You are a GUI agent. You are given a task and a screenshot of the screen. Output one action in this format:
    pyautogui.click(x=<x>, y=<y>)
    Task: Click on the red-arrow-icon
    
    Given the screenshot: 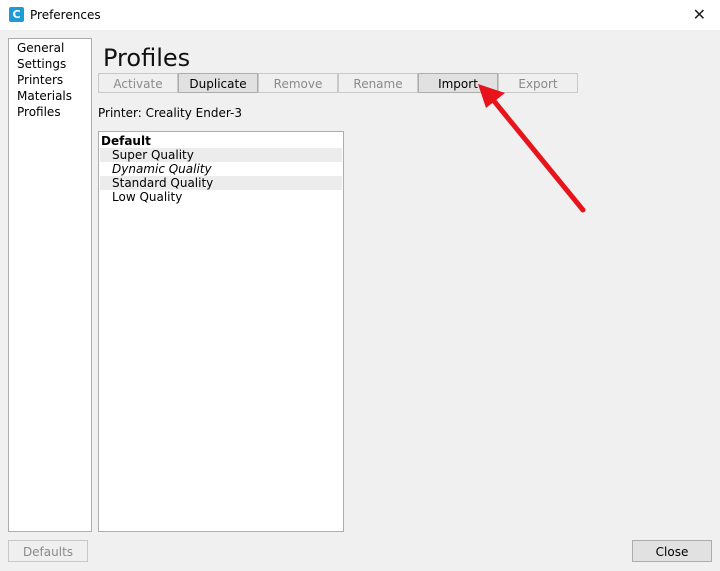 What is the action you would take?
    pyautogui.click(x=532, y=148)
    